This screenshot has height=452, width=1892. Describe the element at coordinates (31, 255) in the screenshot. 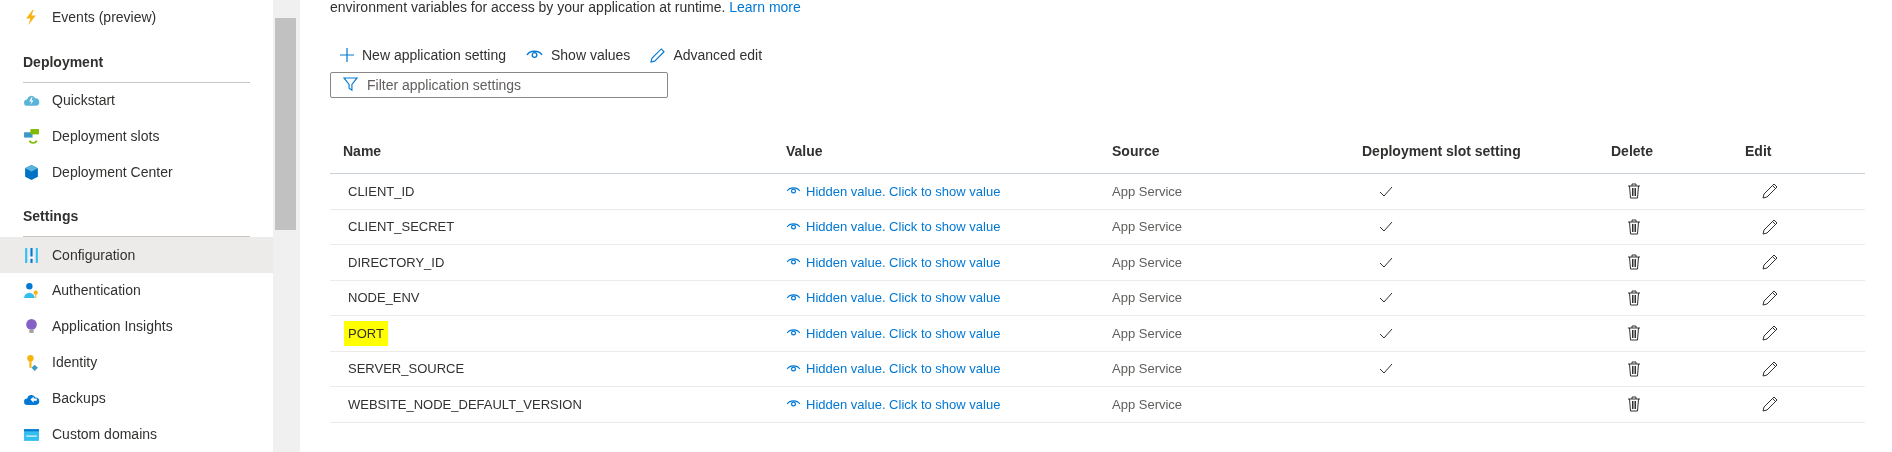

I see `sliders-icon` at that location.